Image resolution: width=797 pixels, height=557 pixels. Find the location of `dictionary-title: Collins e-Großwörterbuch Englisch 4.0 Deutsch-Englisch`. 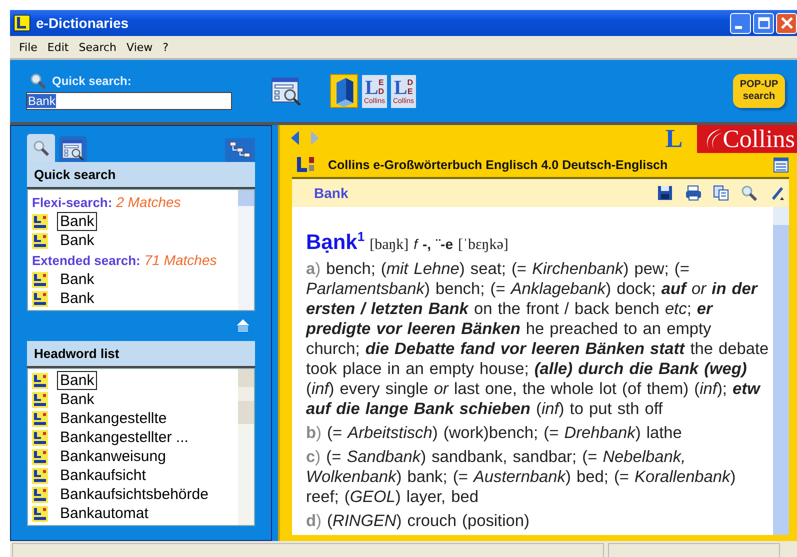

dictionary-title: Collins e-Großwörterbuch Englisch 4.0 Deutsch-Englisch is located at coordinates (498, 165).